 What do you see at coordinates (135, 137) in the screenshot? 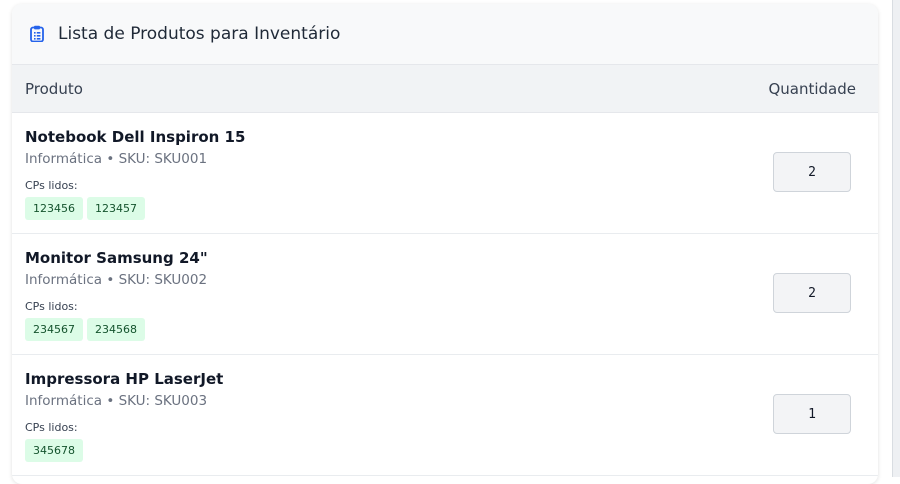
I see `product-name: Notebook Dell Inspiron 15` at bounding box center [135, 137].